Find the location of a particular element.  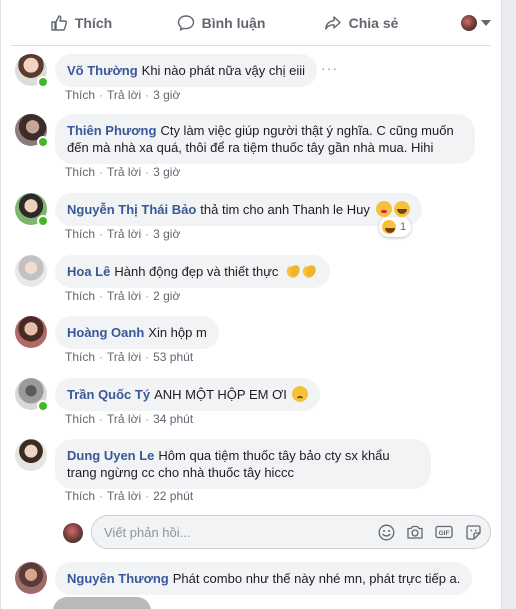

reply-tools: GIF is located at coordinates (429, 532).